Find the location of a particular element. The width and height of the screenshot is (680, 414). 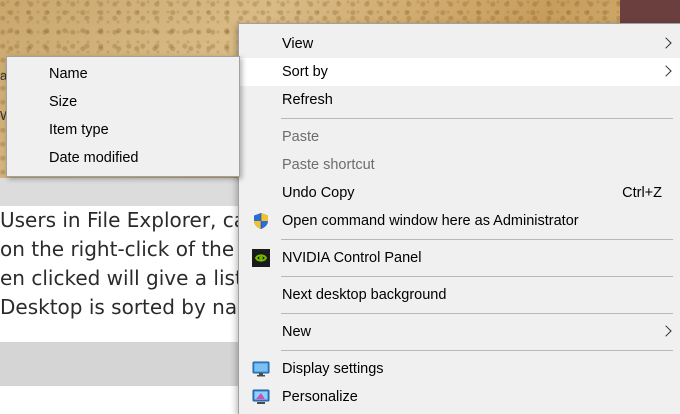

menu-item-display-settings: Display settings is located at coordinates (459, 369).